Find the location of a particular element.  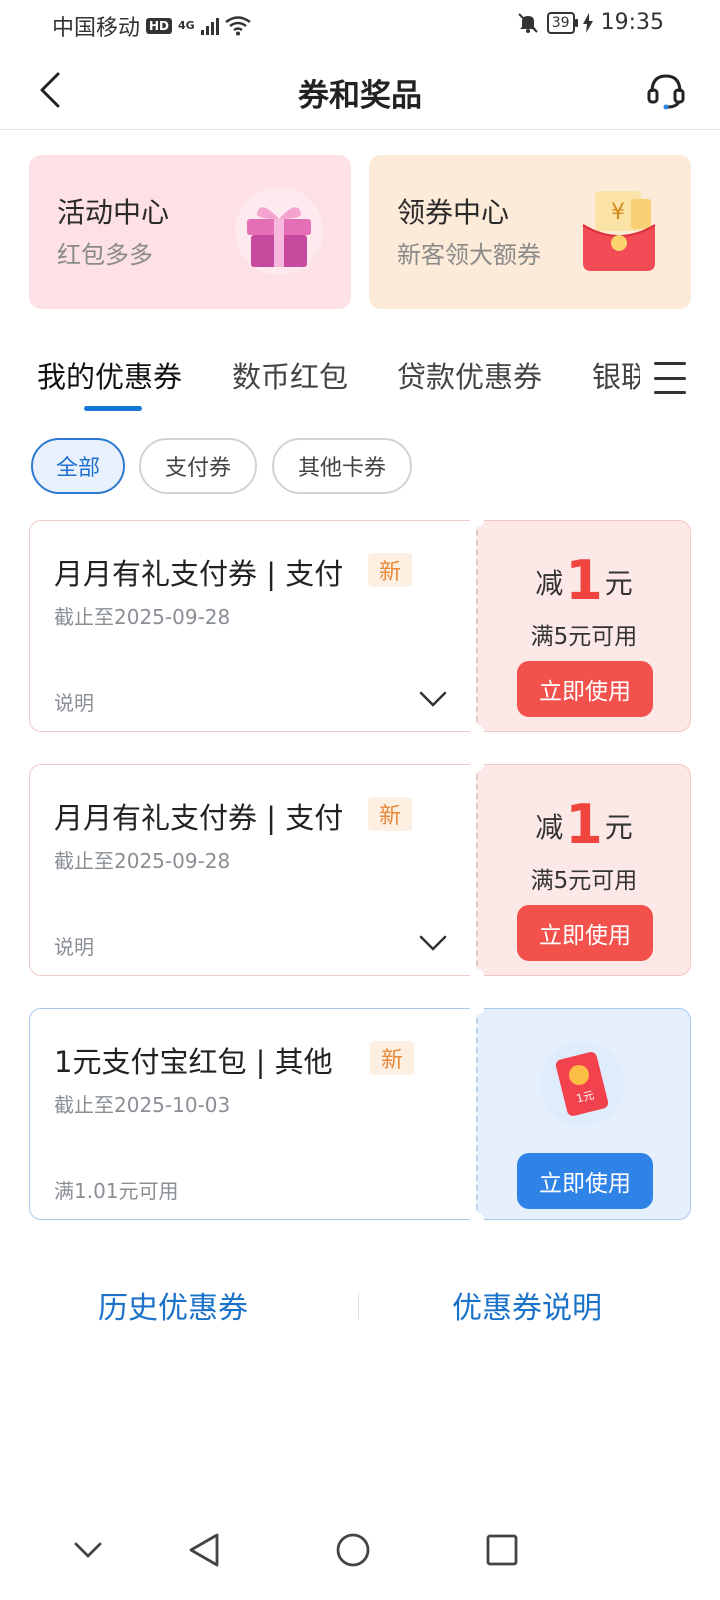

tab-my-coupons: 我的优惠券 is located at coordinates (109, 375).